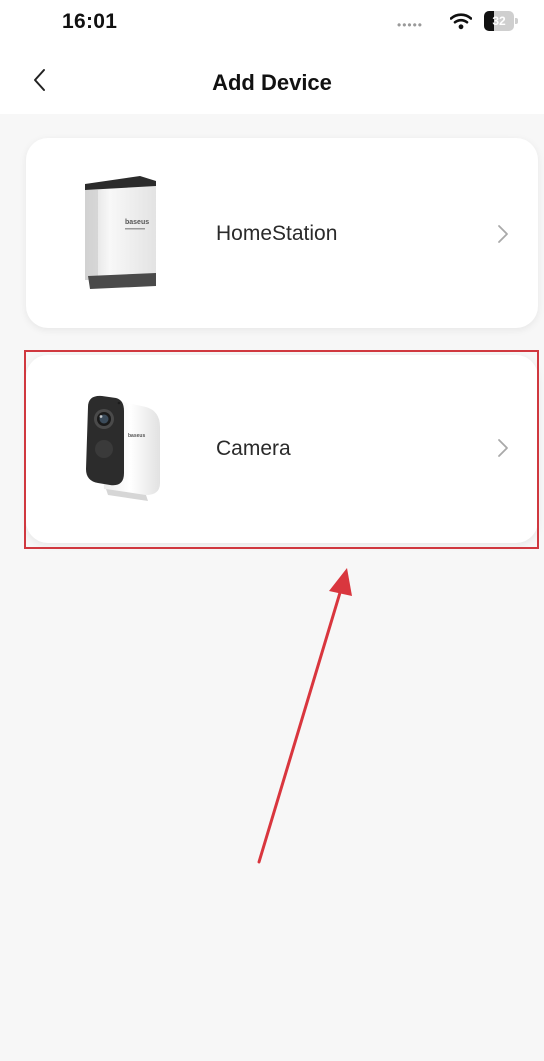 The height and width of the screenshot is (1061, 544). Describe the element at coordinates (123, 448) in the screenshot. I see `camera-device-image: baseus` at that location.